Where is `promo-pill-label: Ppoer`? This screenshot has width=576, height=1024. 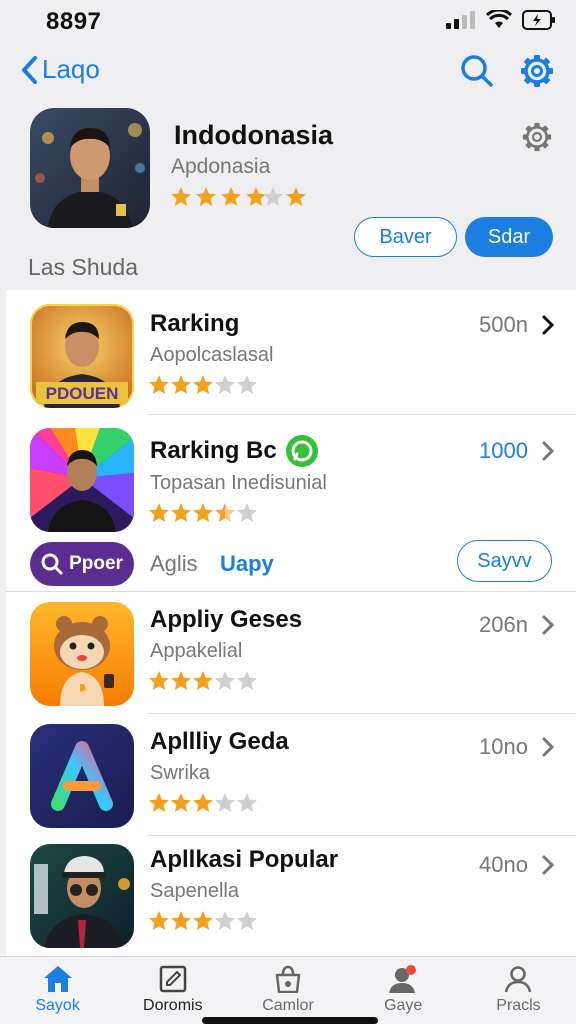 promo-pill-label: Ppoer is located at coordinates (96, 563).